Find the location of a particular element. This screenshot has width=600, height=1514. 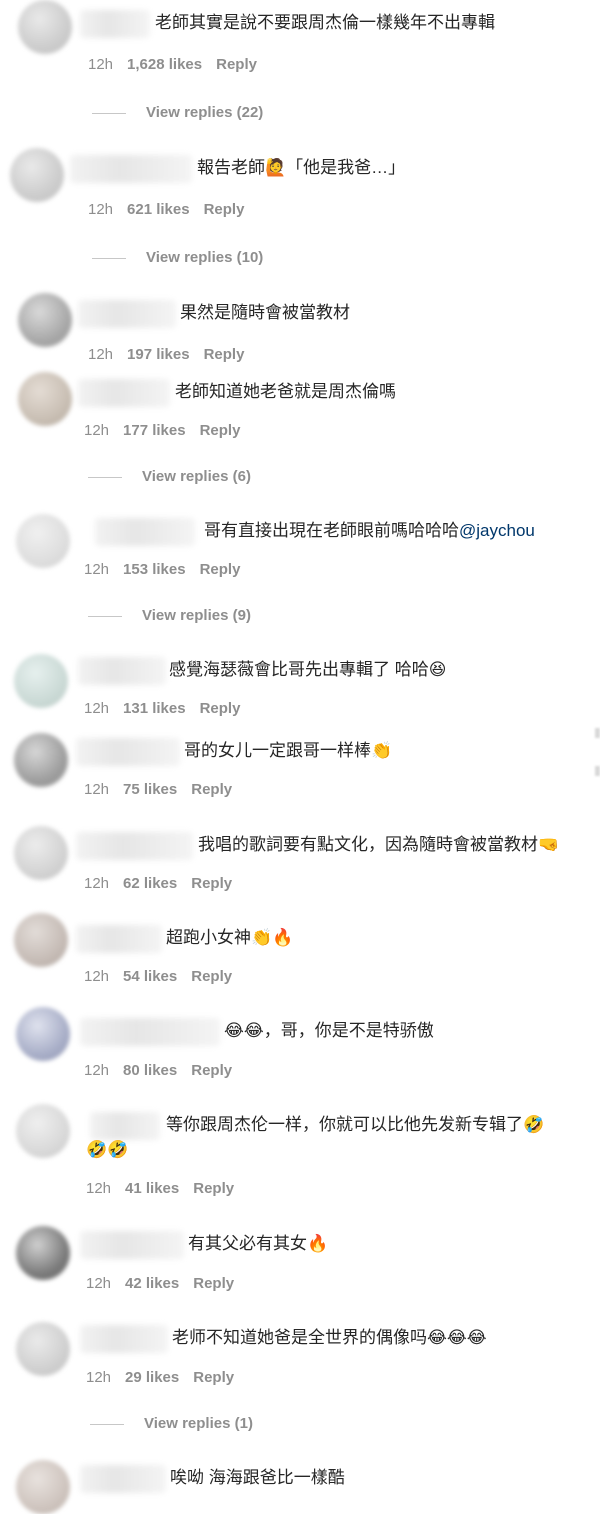

likes-count: 80 likes is located at coordinates (150, 1070).